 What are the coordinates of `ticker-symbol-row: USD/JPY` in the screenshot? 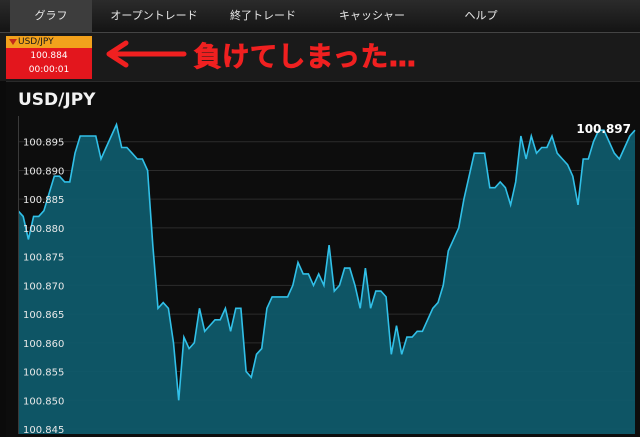 It's located at (49, 42).